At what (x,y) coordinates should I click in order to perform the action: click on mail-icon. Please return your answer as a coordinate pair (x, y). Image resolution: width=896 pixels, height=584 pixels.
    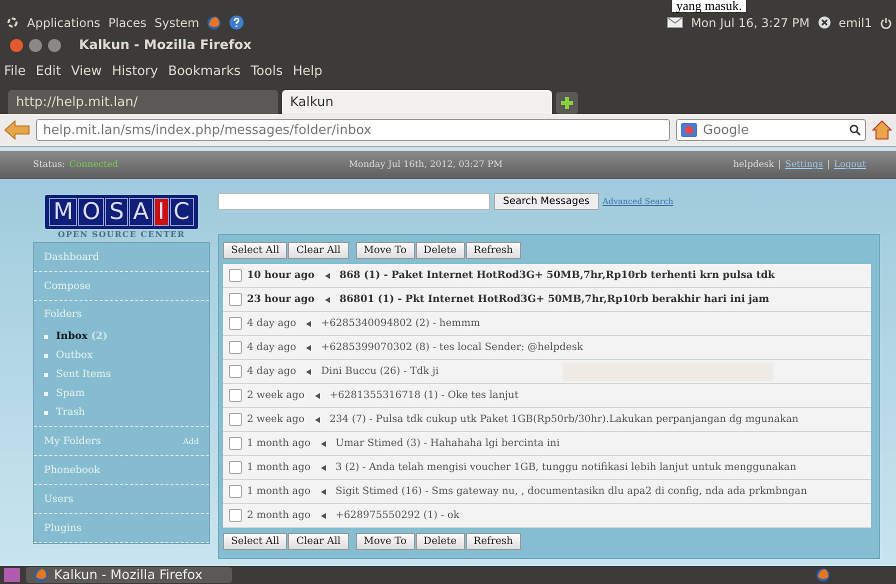
    Looking at the image, I should click on (674, 22).